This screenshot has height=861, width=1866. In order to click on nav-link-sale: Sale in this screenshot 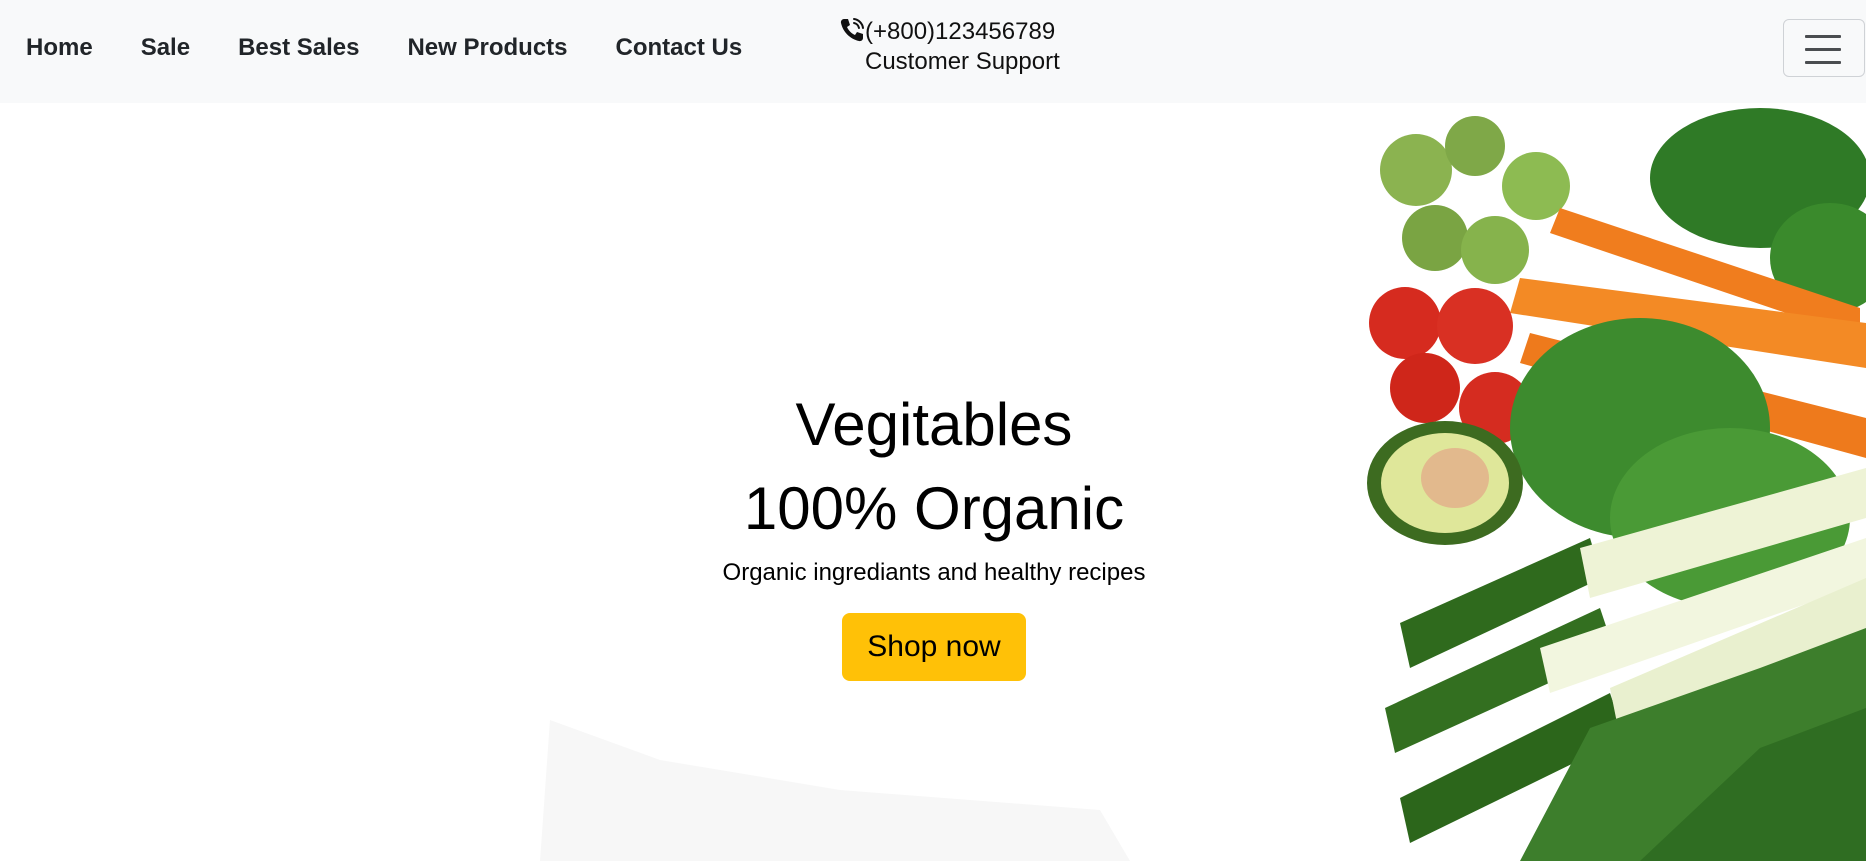, I will do `click(165, 48)`.